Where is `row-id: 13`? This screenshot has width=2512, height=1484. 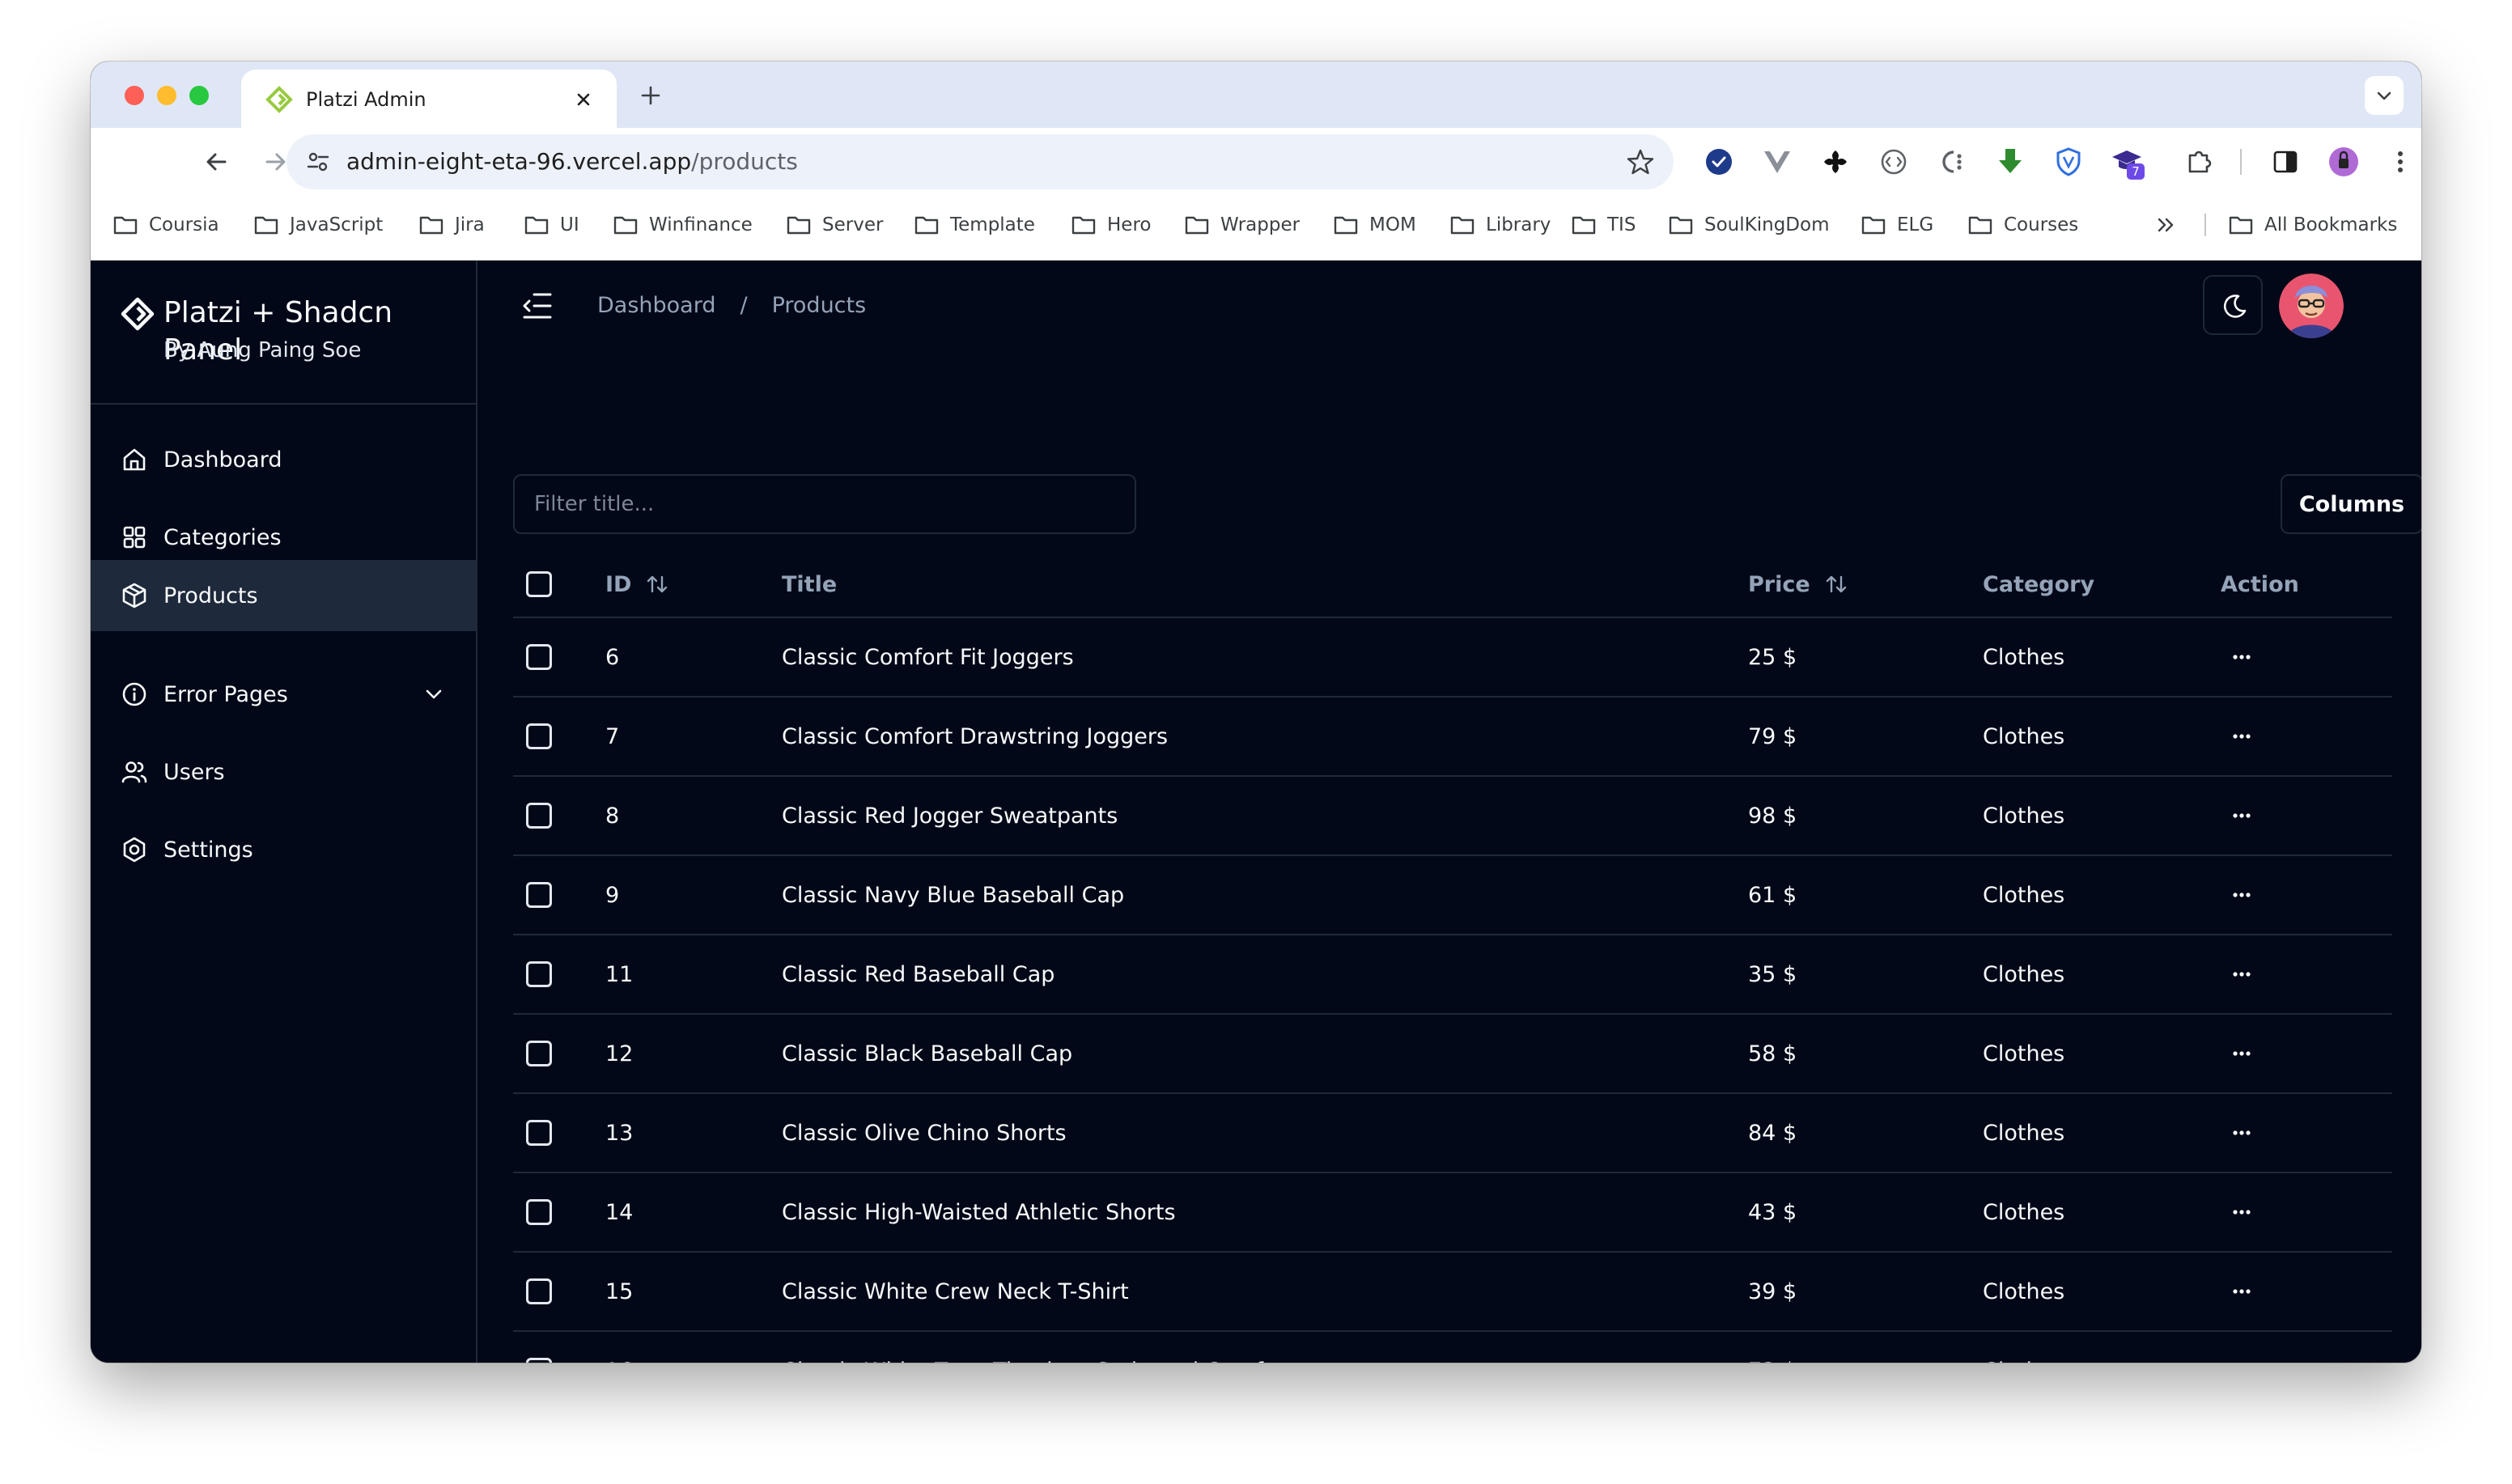
row-id: 13 is located at coordinates (619, 1133).